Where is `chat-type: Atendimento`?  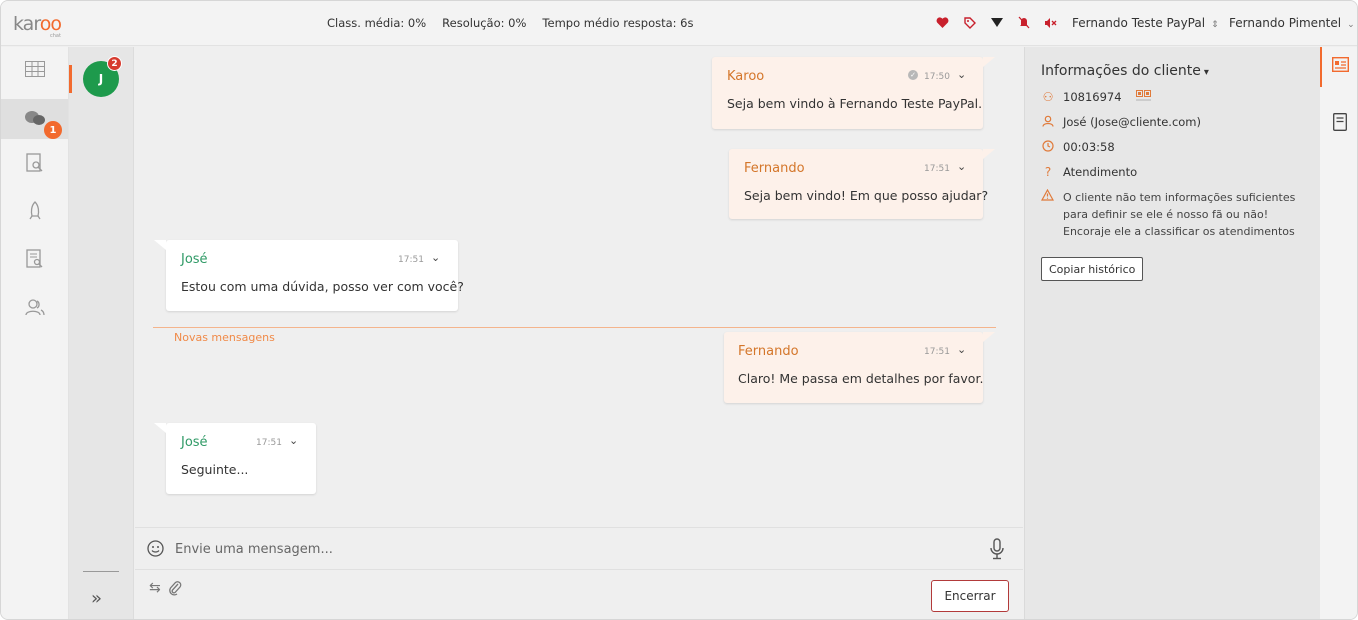
chat-type: Atendimento is located at coordinates (1100, 172).